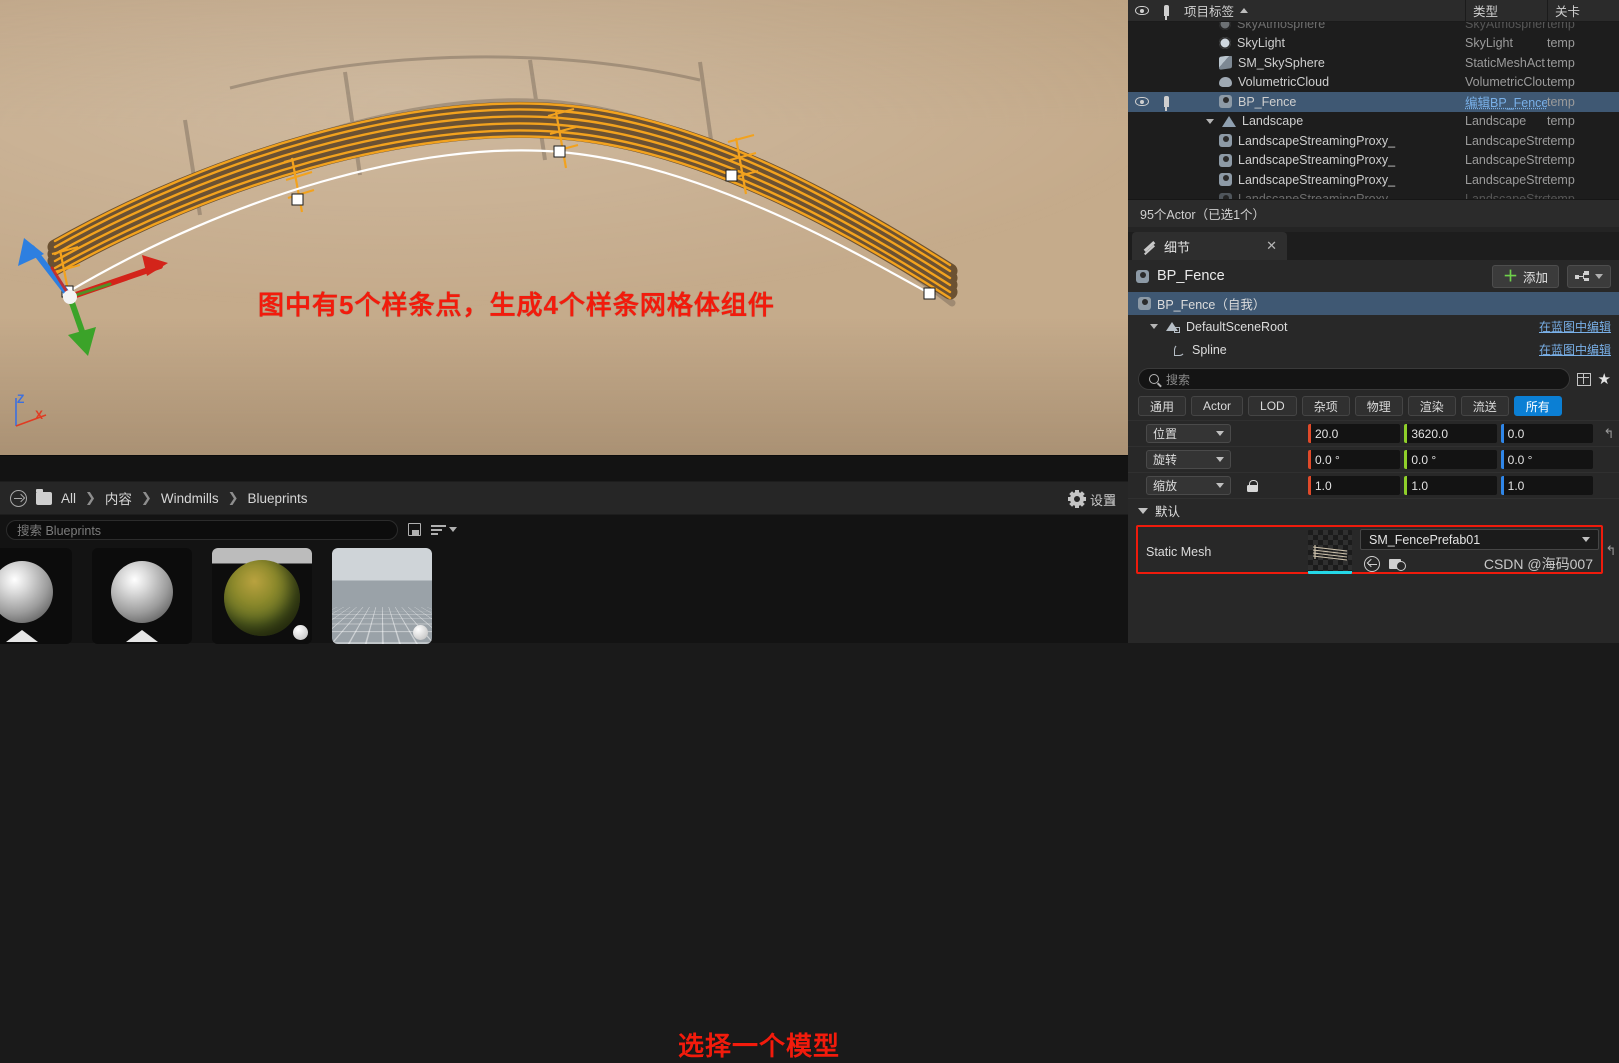  Describe the element at coordinates (1373, 349) in the screenshot. I see `component-row-spline: Spline 在蓝图中编辑` at that location.